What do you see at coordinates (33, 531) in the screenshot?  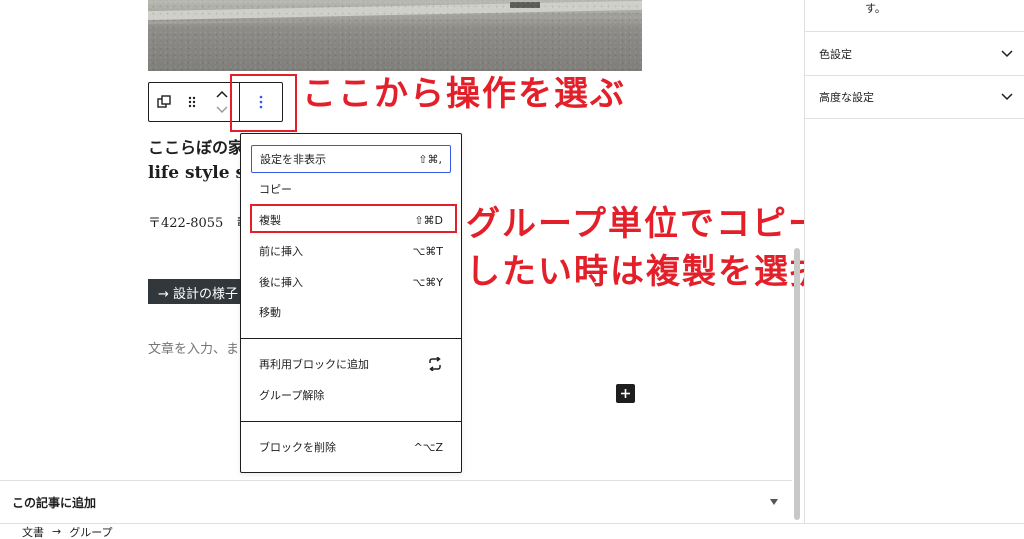 I see `breadcrumb-item-document: 文書` at bounding box center [33, 531].